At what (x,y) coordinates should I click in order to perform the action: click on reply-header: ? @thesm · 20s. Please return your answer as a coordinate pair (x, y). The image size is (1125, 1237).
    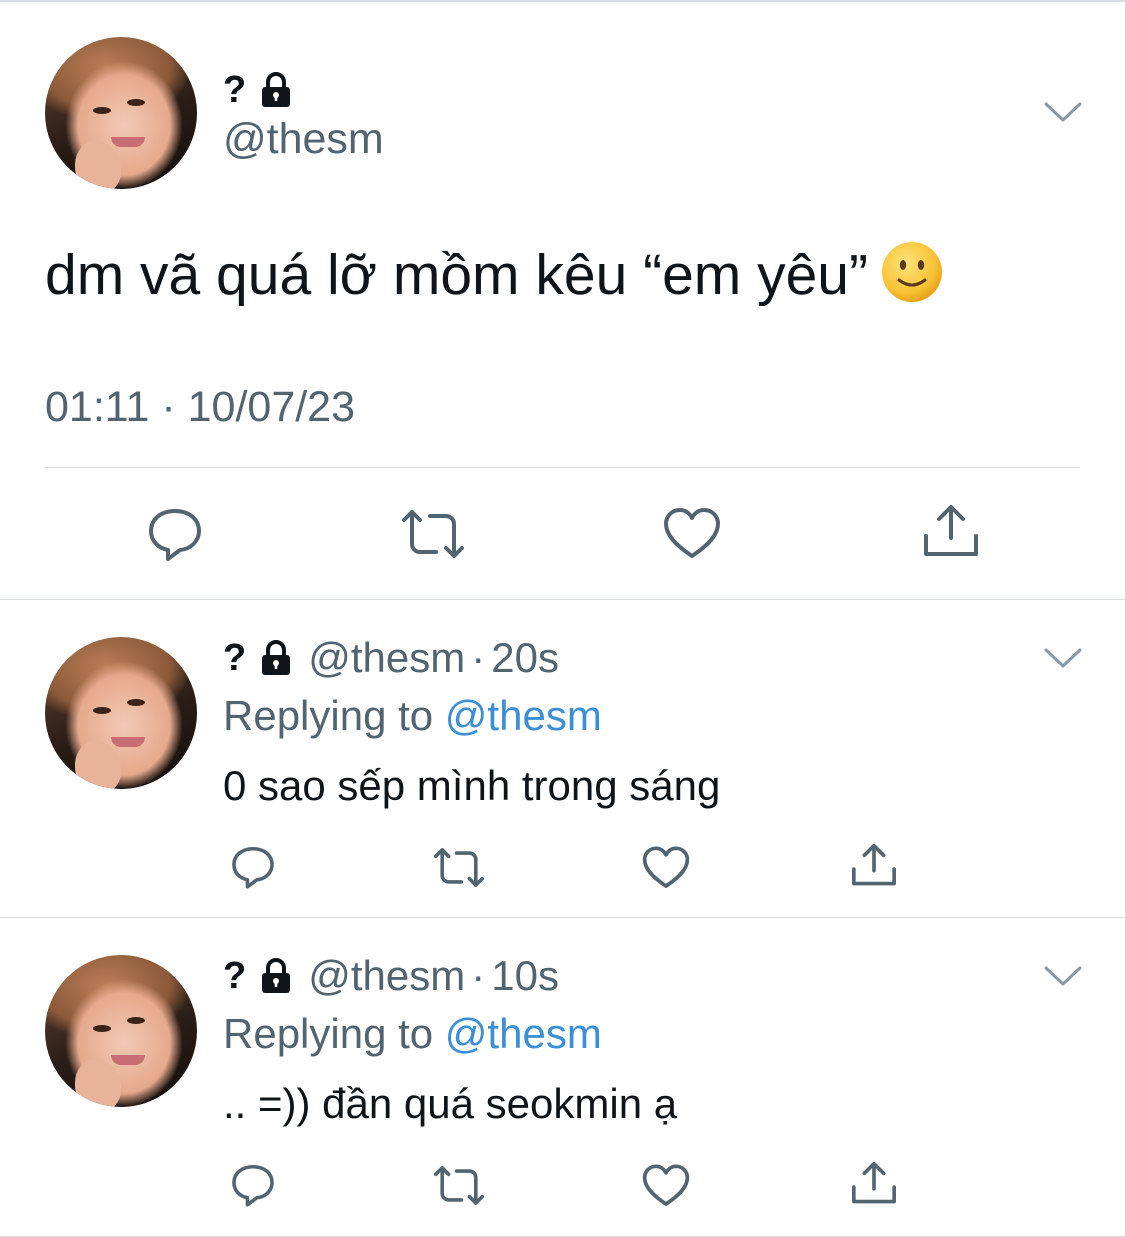
    Looking at the image, I should click on (391, 658).